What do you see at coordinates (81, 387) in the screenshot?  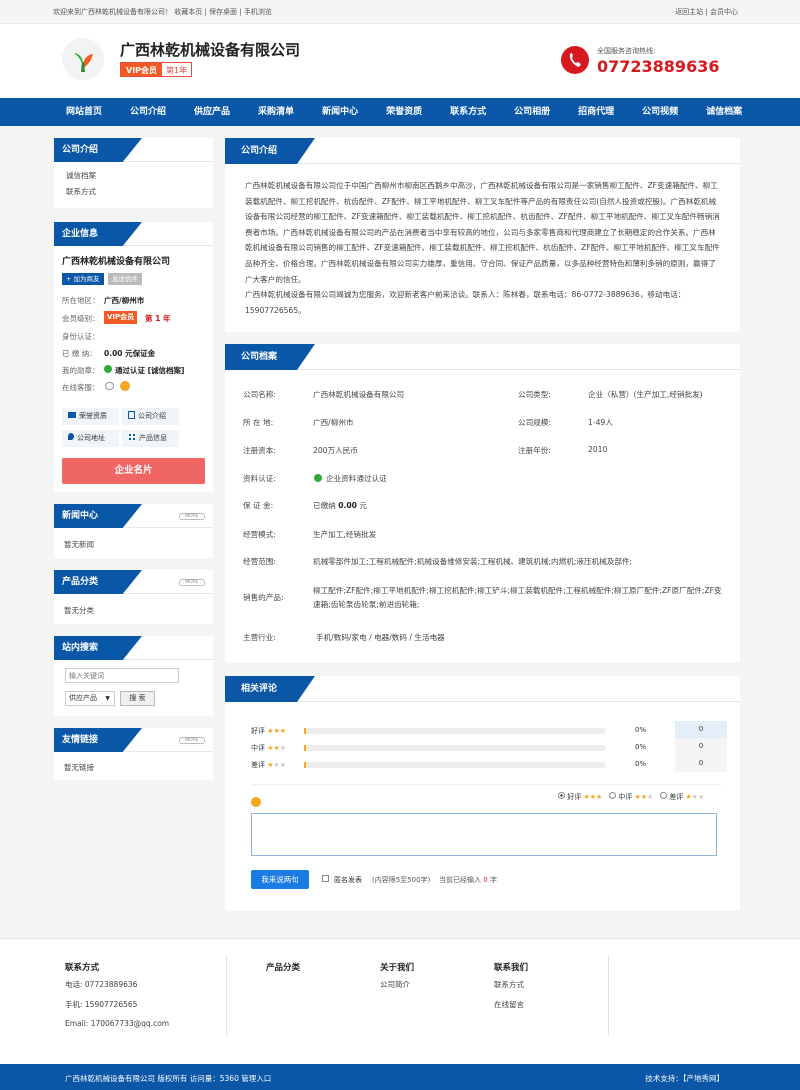 I see `service-label: 在线客服：` at bounding box center [81, 387].